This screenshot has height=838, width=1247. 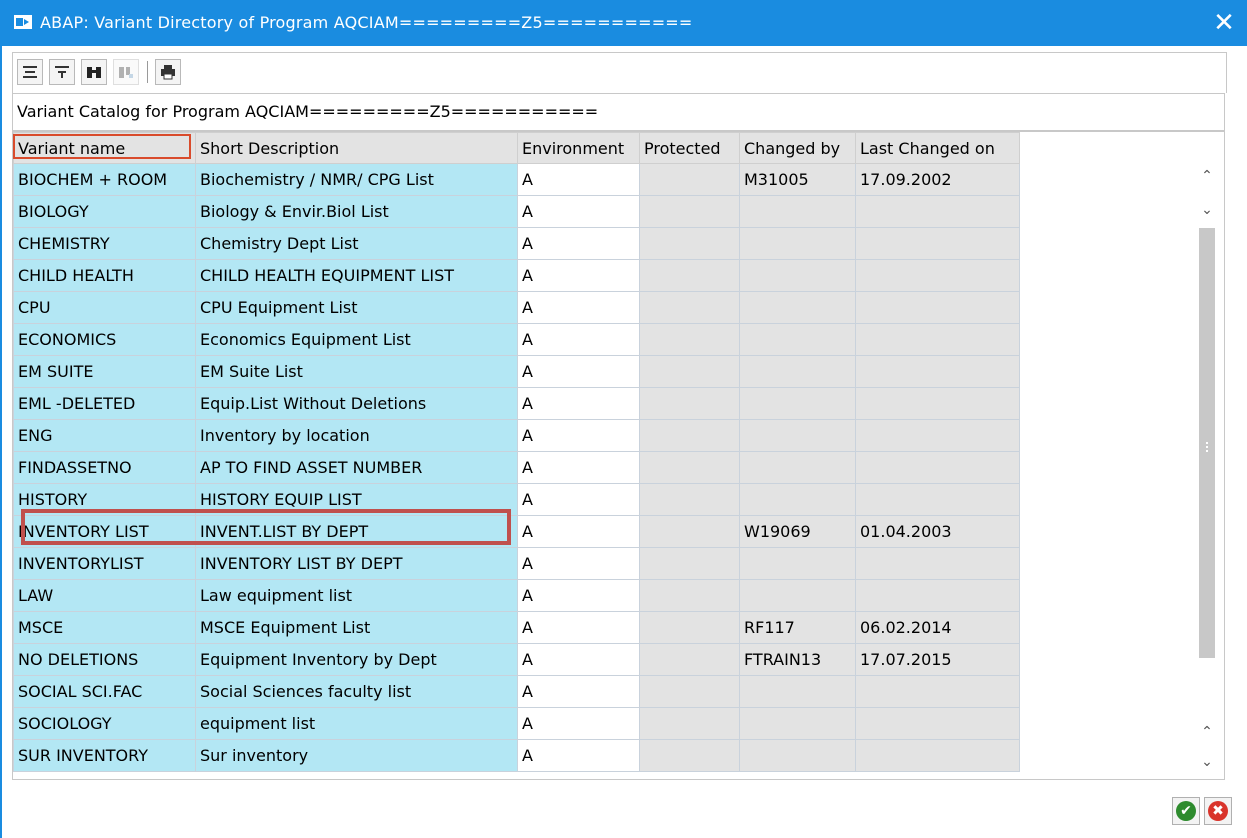 What do you see at coordinates (516, 243) in the screenshot?
I see `table-row: CHEMISTRY Chemistry Dept List A` at bounding box center [516, 243].